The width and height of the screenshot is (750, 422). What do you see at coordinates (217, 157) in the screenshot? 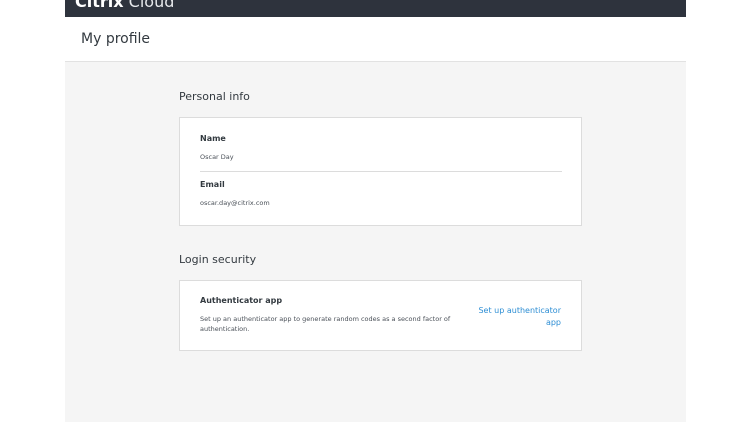
I see `name-value: Oscar Day` at bounding box center [217, 157].